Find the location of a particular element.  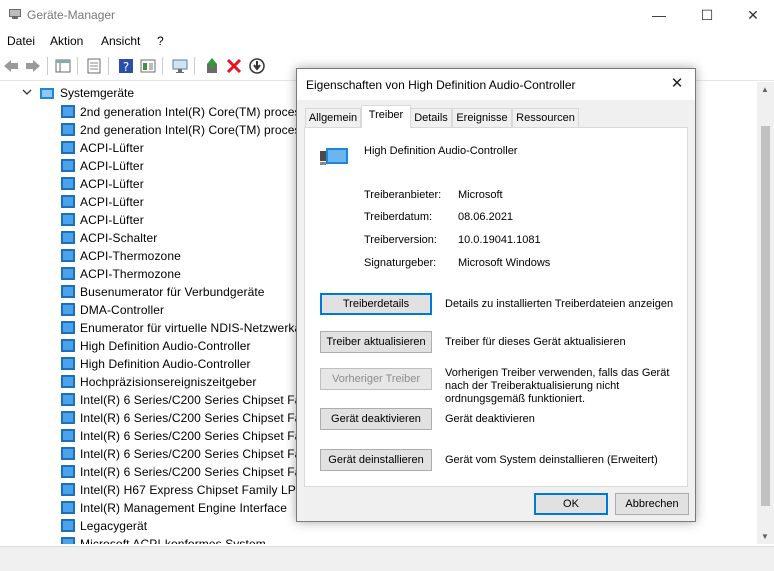

menu-help: ? is located at coordinates (160, 41).